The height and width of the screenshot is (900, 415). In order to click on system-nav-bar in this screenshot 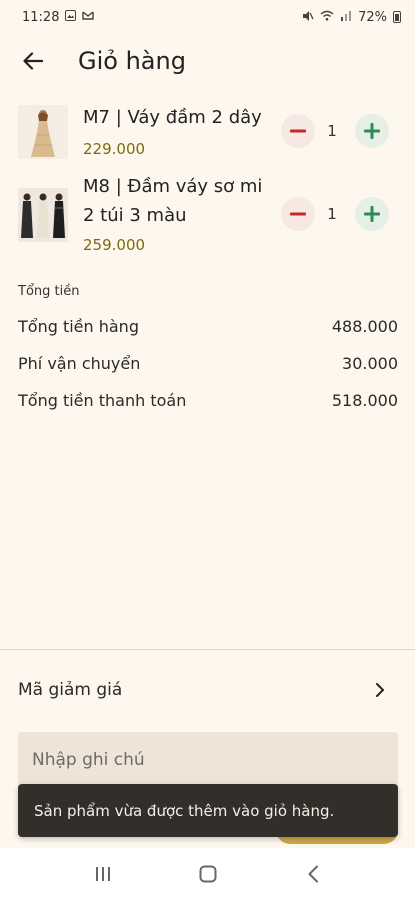, I will do `click(207, 874)`.